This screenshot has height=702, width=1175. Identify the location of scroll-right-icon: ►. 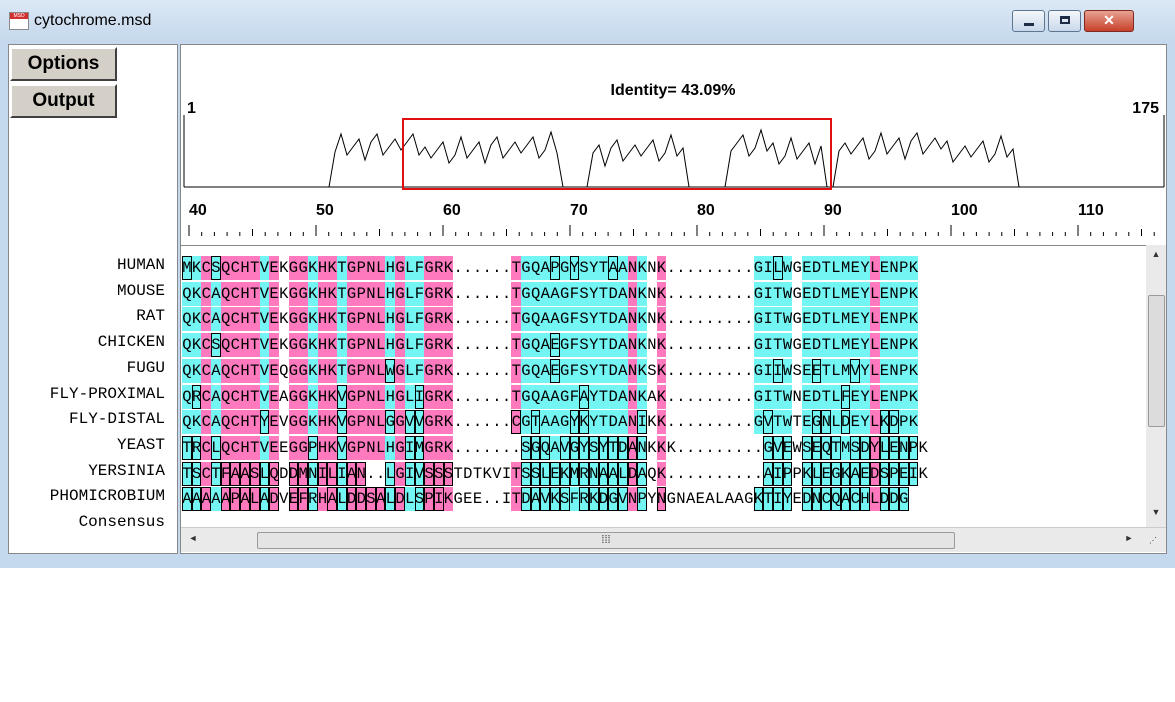
(1129, 538).